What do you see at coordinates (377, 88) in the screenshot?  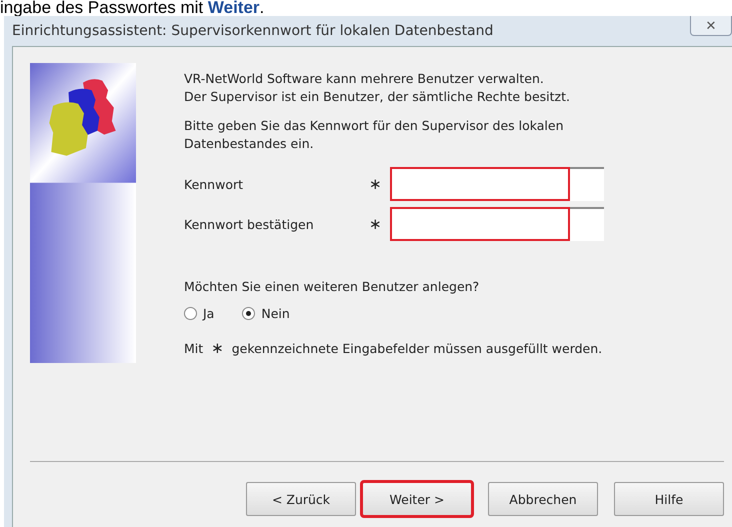 I see `instruction-text: VR-NetWorld Software kann mehrere Benutzer verwalten. Der Supervisor ist ein Benutzer, der sämtliche Rechte besitzt.` at bounding box center [377, 88].